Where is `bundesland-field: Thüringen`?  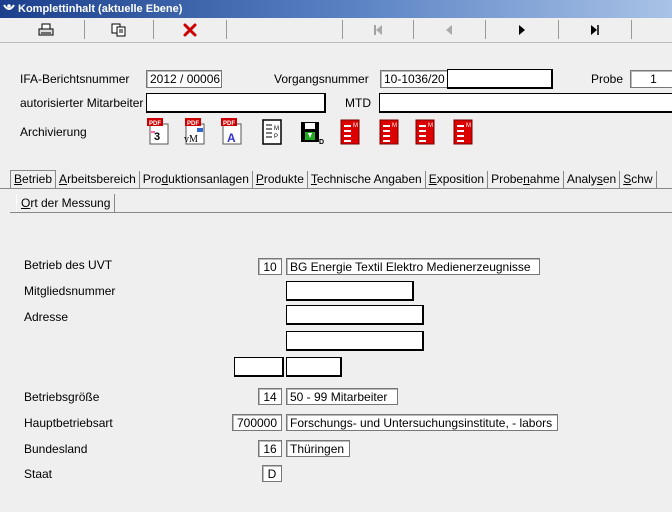 bundesland-field: Thüringen is located at coordinates (318, 448).